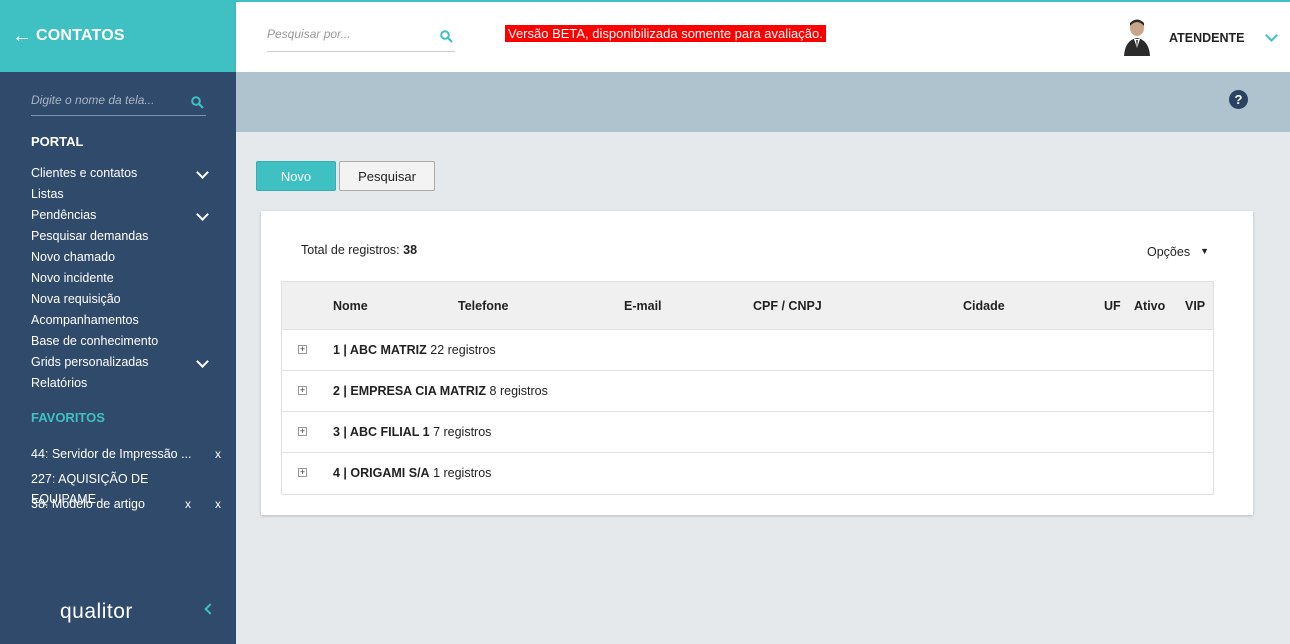 Image resolution: width=1290 pixels, height=644 pixels. What do you see at coordinates (121, 383) in the screenshot?
I see `sidebar-menu-item: Relatórios` at bounding box center [121, 383].